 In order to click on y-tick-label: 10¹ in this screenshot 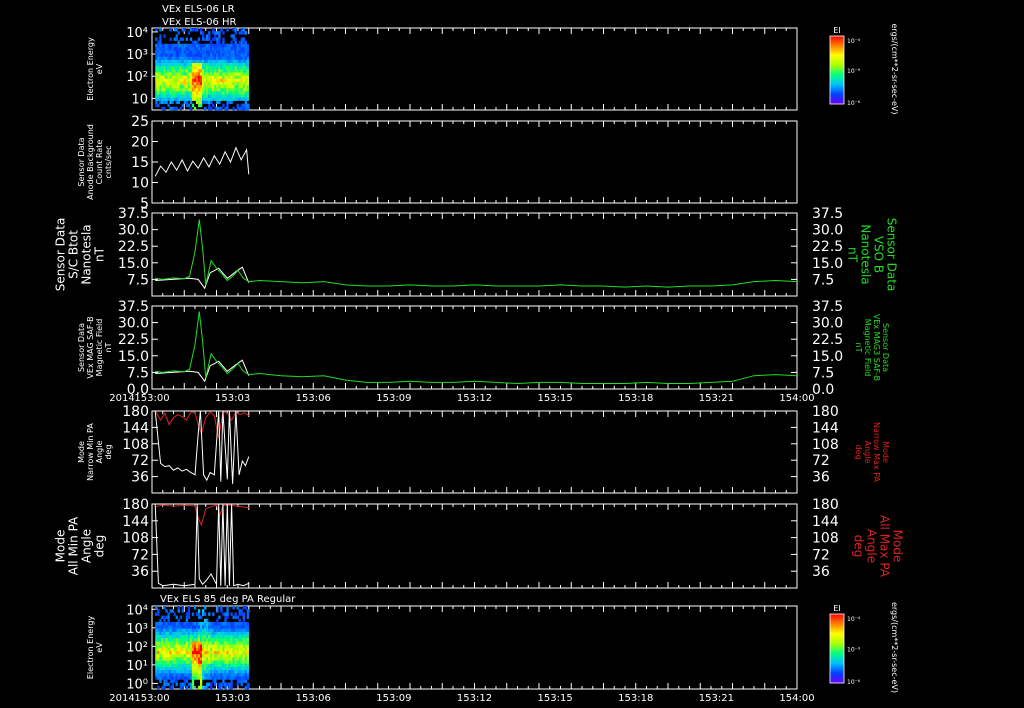, I will do `click(137, 666)`.